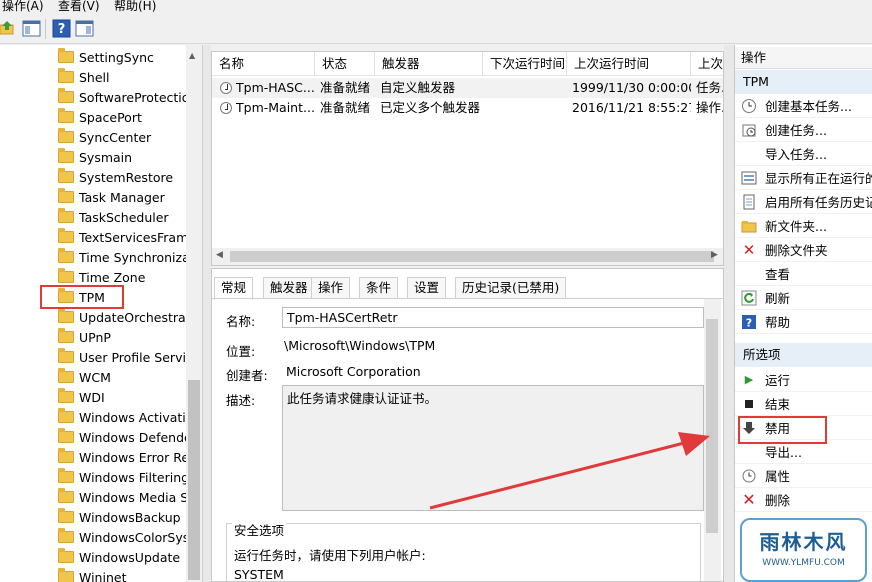  What do you see at coordinates (106, 57) in the screenshot?
I see `tree-item: SettingSync` at bounding box center [106, 57].